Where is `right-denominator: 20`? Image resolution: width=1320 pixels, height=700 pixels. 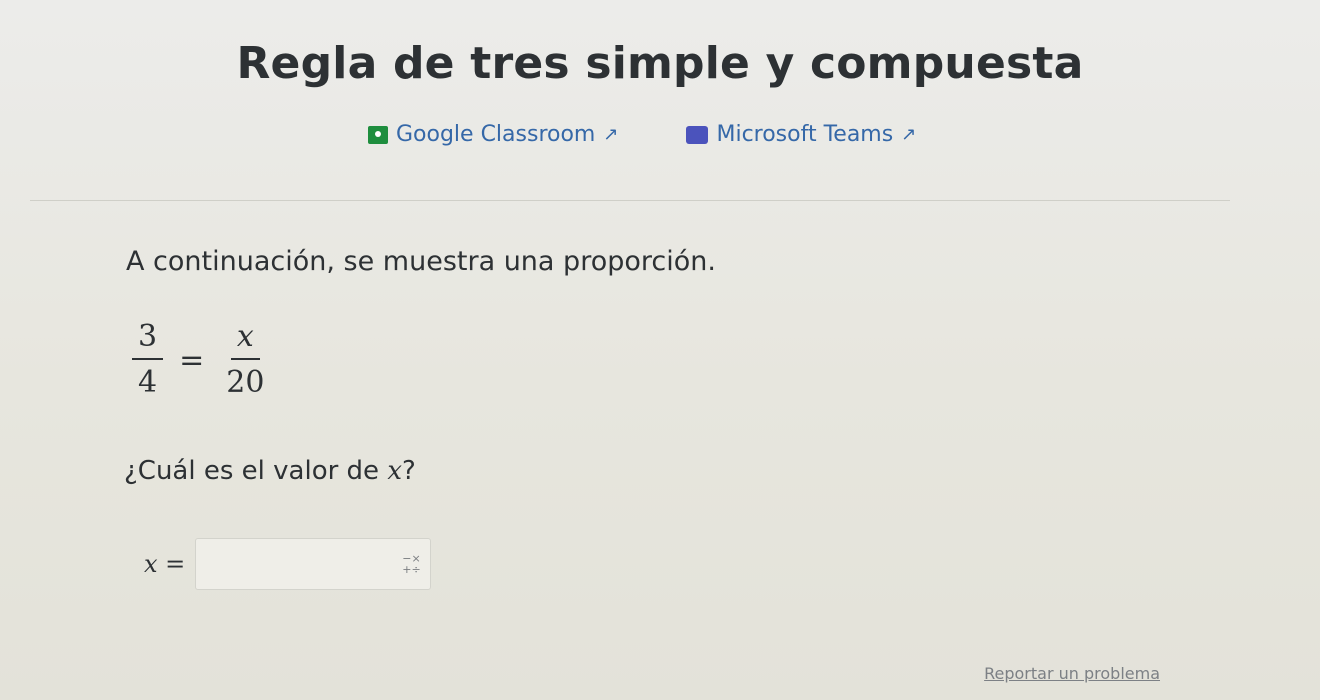
right-denominator: 20 is located at coordinates (245, 382).